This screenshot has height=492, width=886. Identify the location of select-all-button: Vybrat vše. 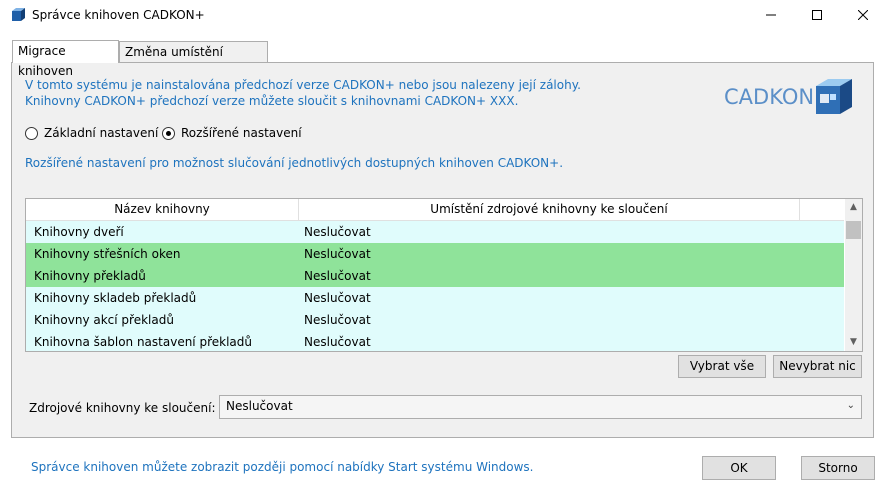
(722, 366).